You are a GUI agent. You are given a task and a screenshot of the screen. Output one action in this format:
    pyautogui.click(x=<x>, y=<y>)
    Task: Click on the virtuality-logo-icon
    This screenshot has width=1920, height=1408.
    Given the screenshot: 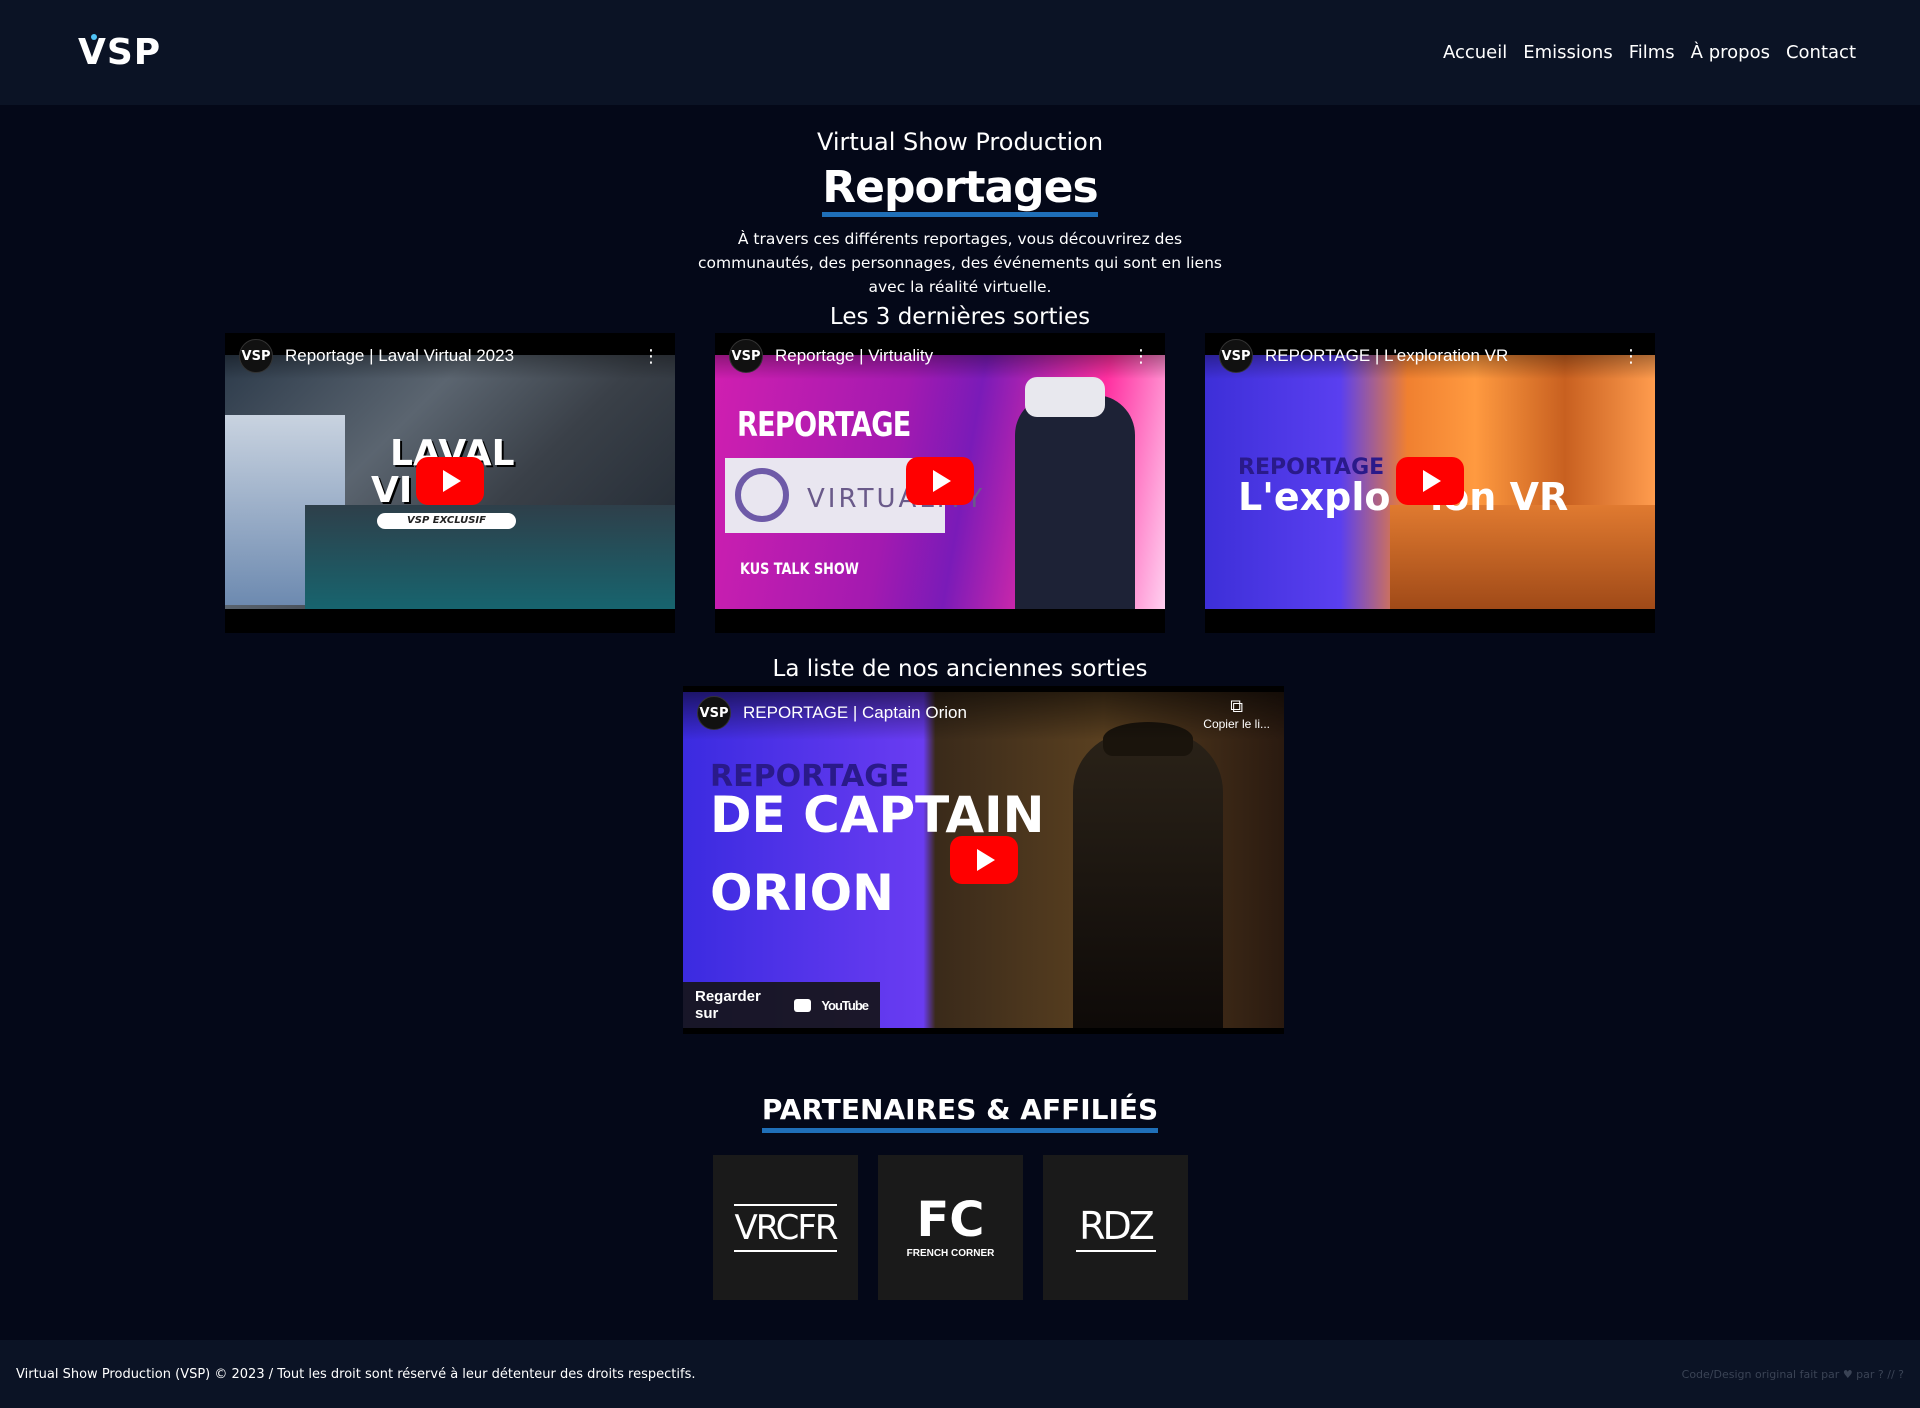 What is the action you would take?
    pyautogui.click(x=762, y=495)
    